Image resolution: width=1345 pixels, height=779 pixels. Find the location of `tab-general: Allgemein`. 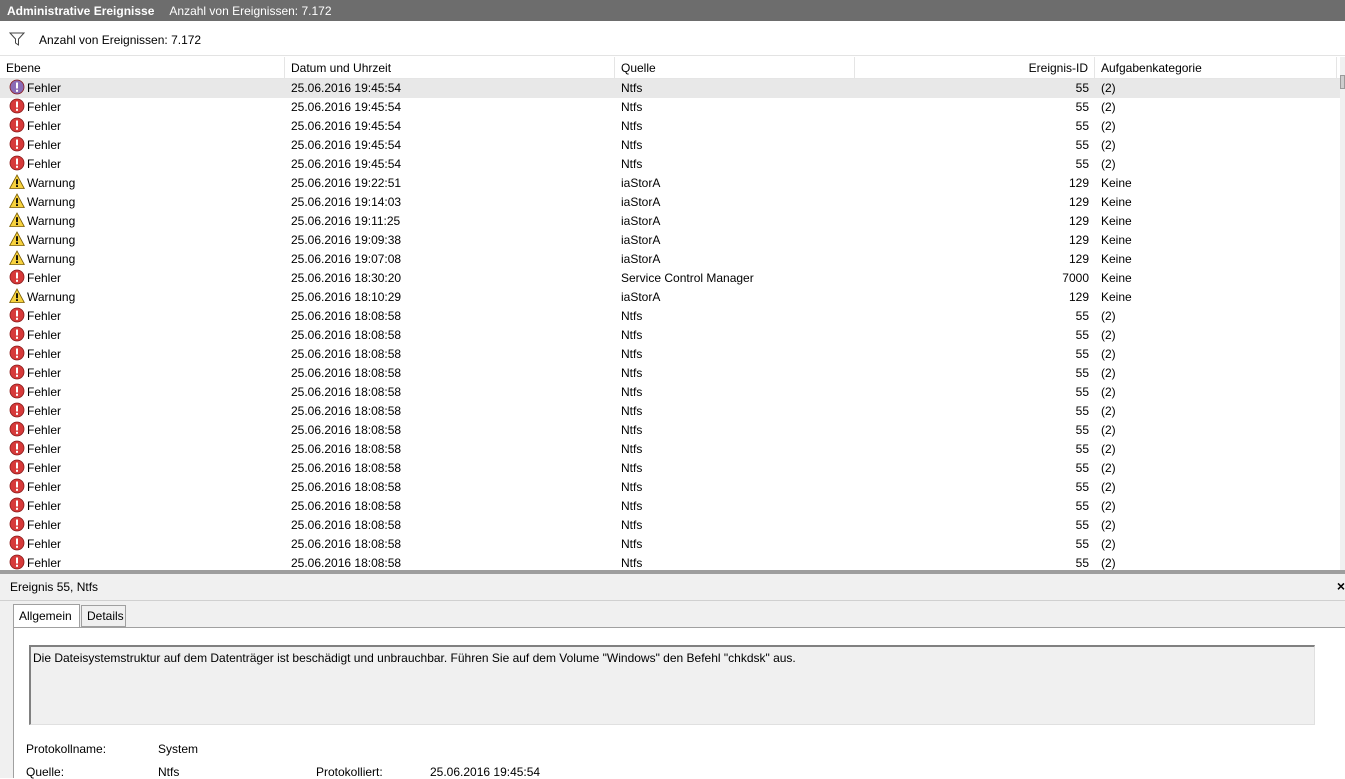

tab-general: Allgemein is located at coordinates (46, 616).